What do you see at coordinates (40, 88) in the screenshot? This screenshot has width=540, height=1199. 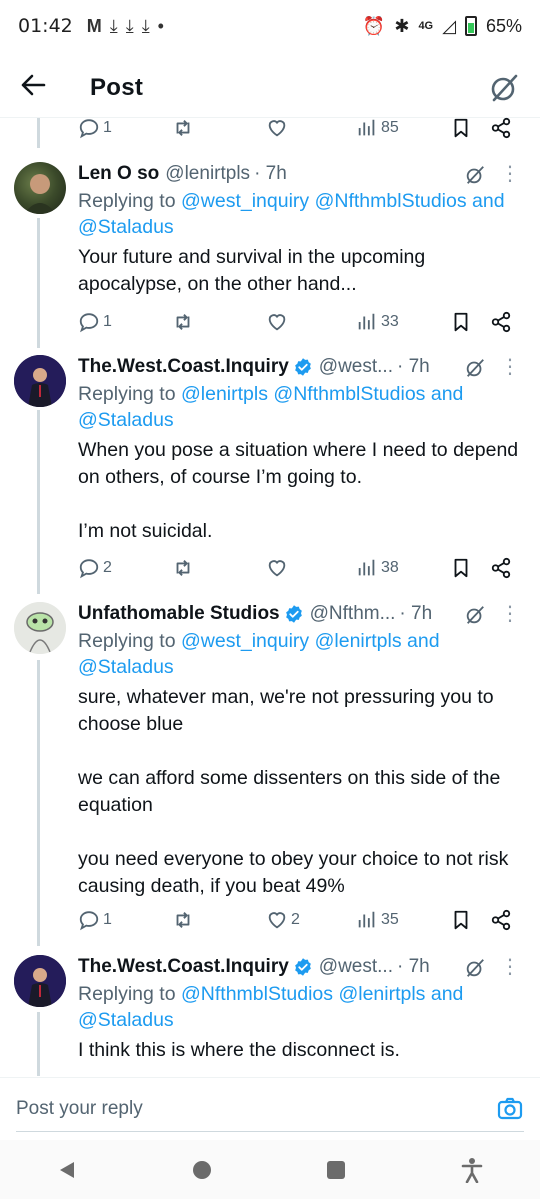 I see `back-arrow-icon` at bounding box center [40, 88].